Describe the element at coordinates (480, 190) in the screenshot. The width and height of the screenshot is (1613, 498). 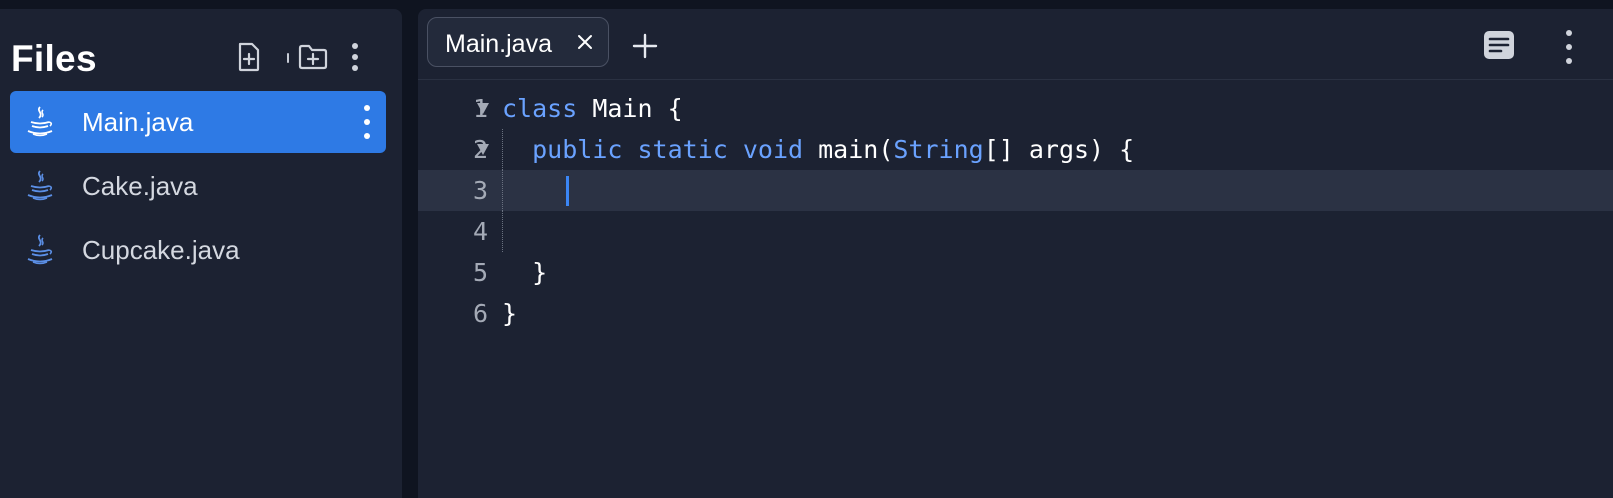
I see `line-number: 3` at that location.